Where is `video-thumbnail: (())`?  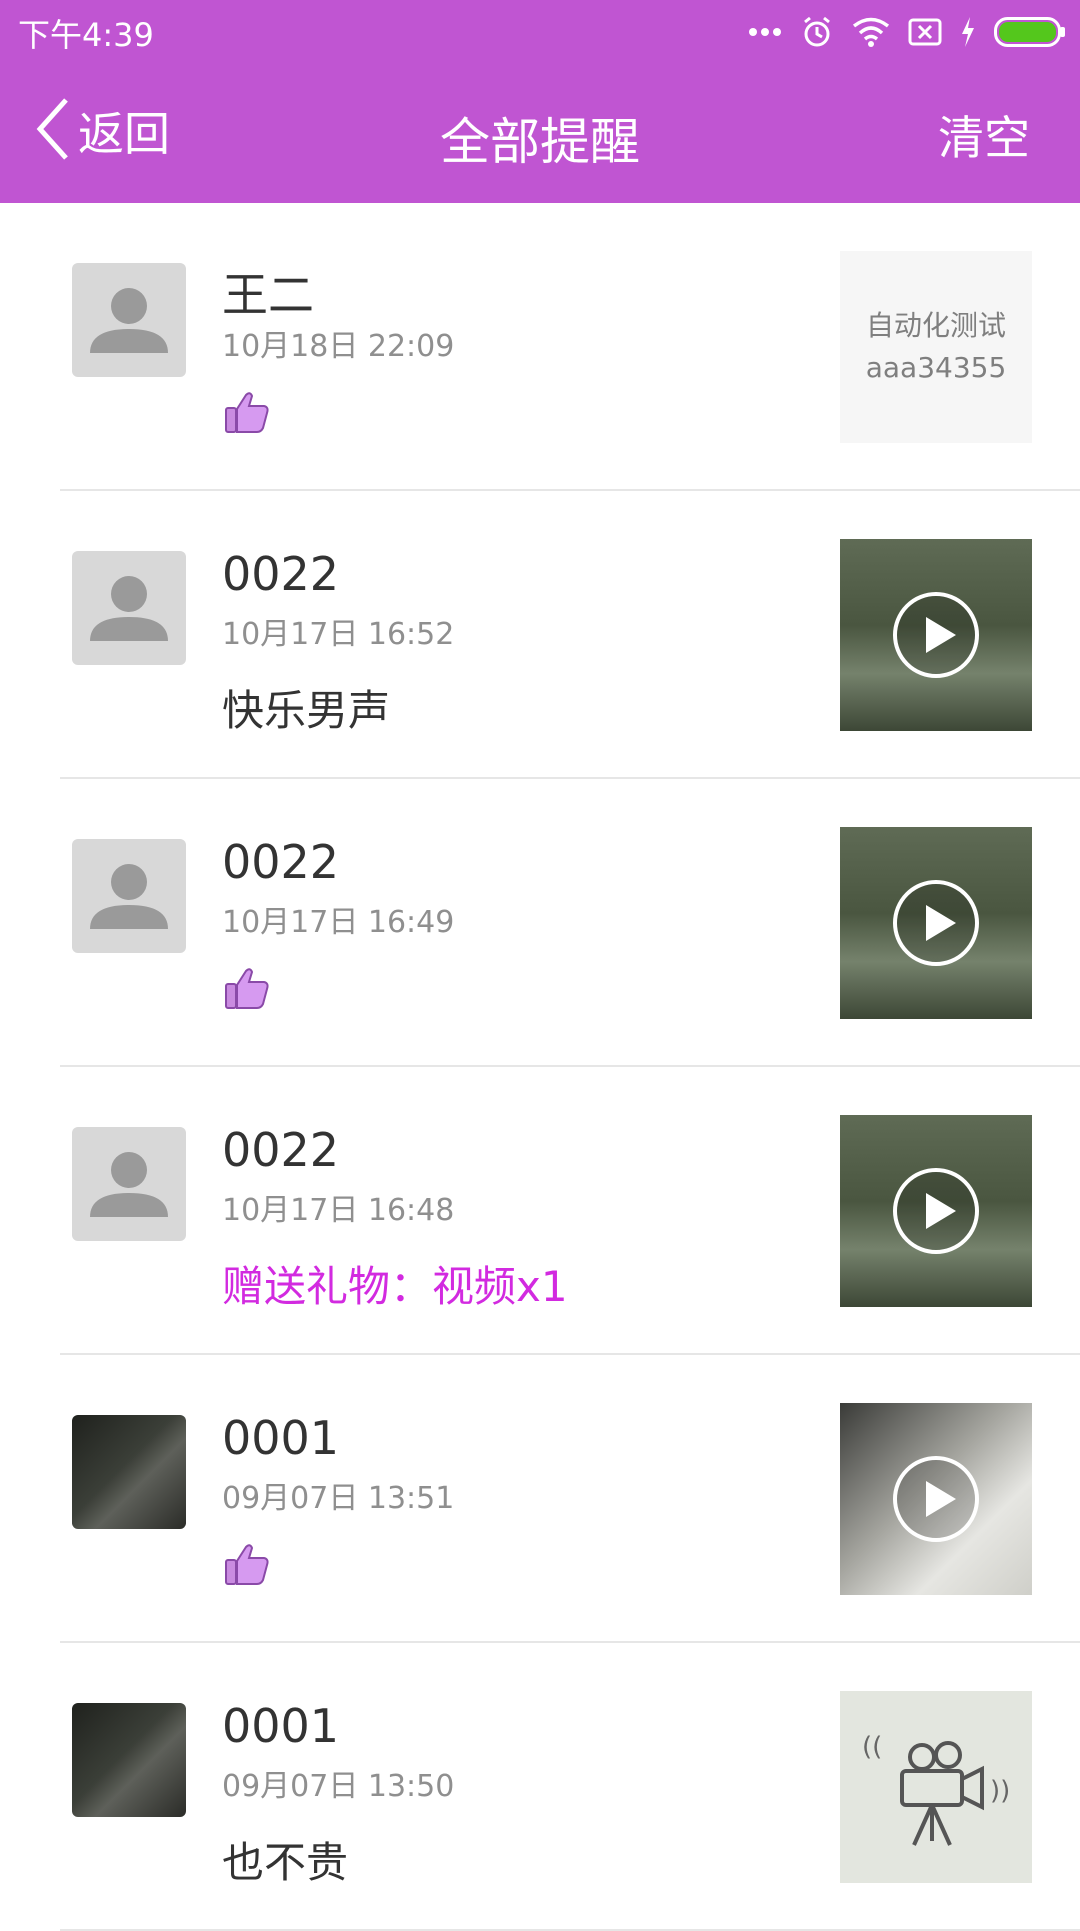
video-thumbnail: (()) is located at coordinates (936, 1787).